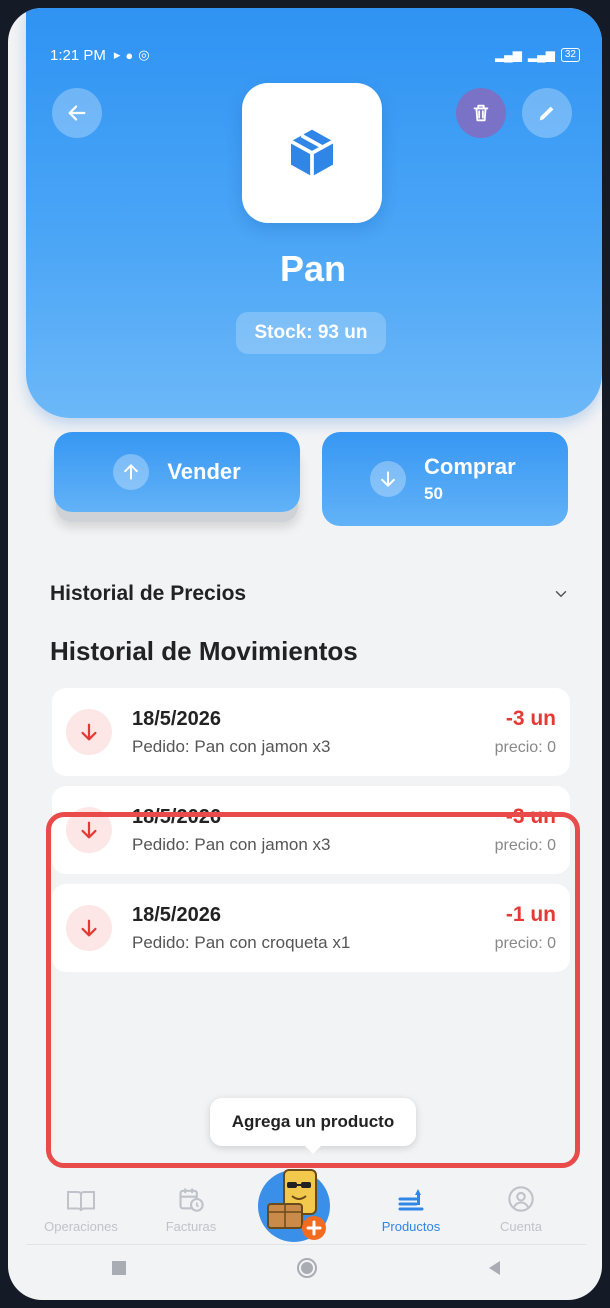 The height and width of the screenshot is (1308, 610). I want to click on system-navigation-bar, so click(306, 1267).